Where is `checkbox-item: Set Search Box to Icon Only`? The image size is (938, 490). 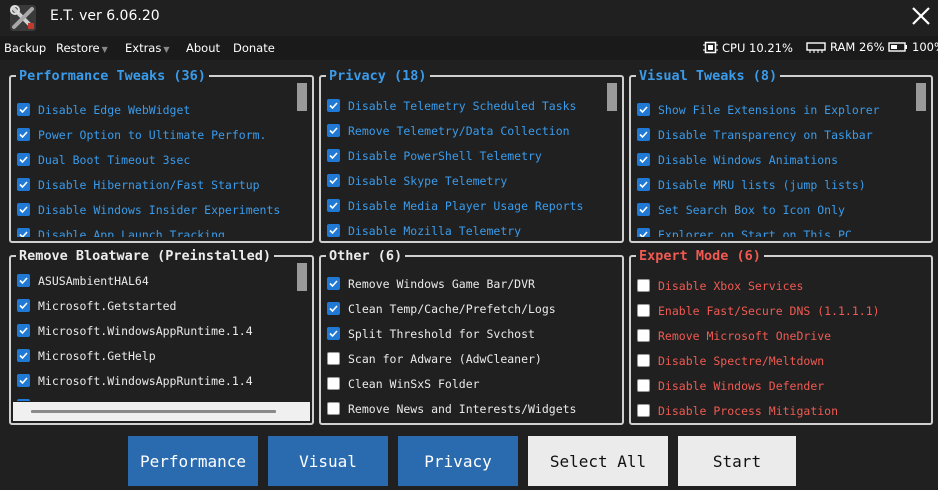 checkbox-item: Set Search Box to Icon Only is located at coordinates (774, 209).